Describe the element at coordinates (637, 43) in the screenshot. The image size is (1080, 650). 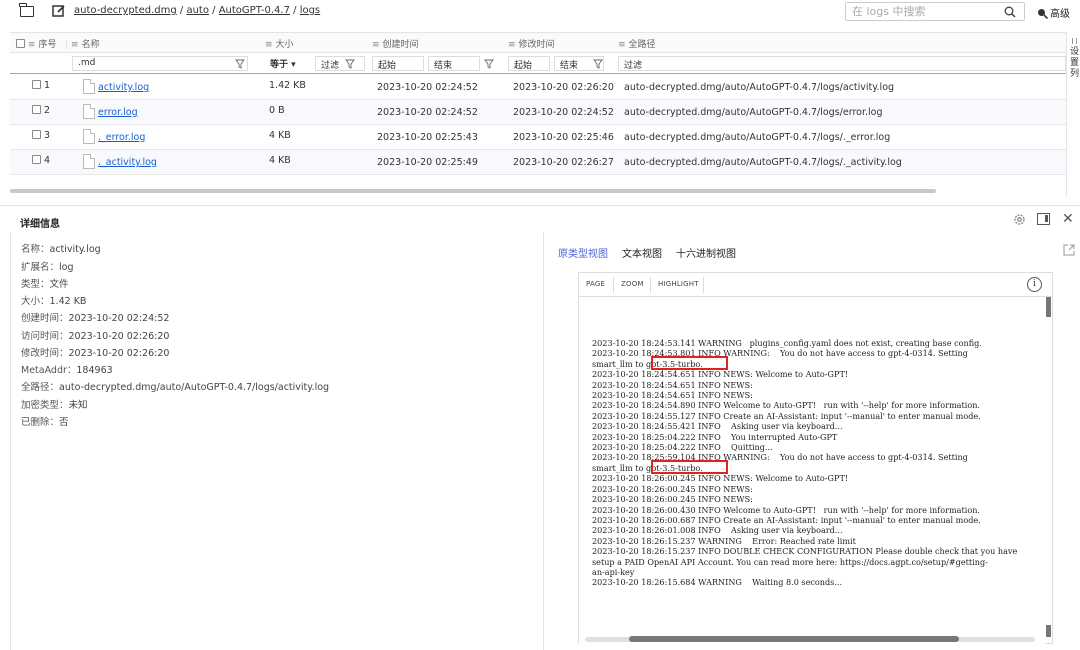
I see `header-fullpath: ≡ 全路径` at that location.